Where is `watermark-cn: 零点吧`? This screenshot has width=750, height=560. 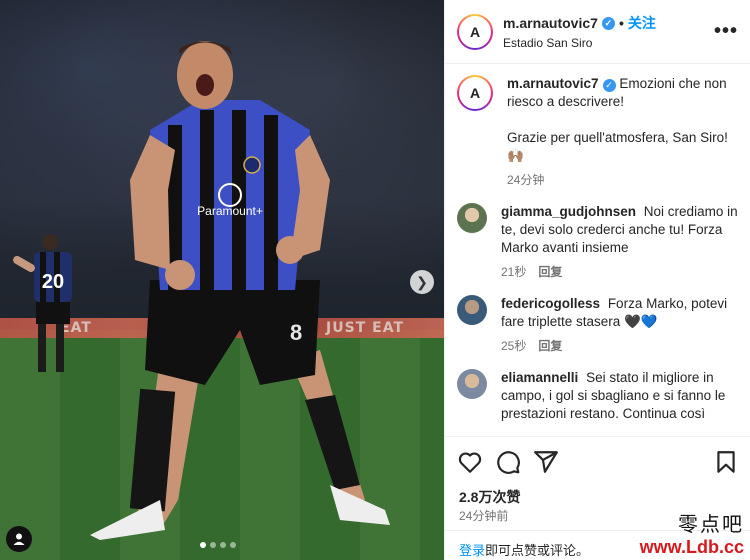 watermark-cn: 零点吧 is located at coordinates (711, 524).